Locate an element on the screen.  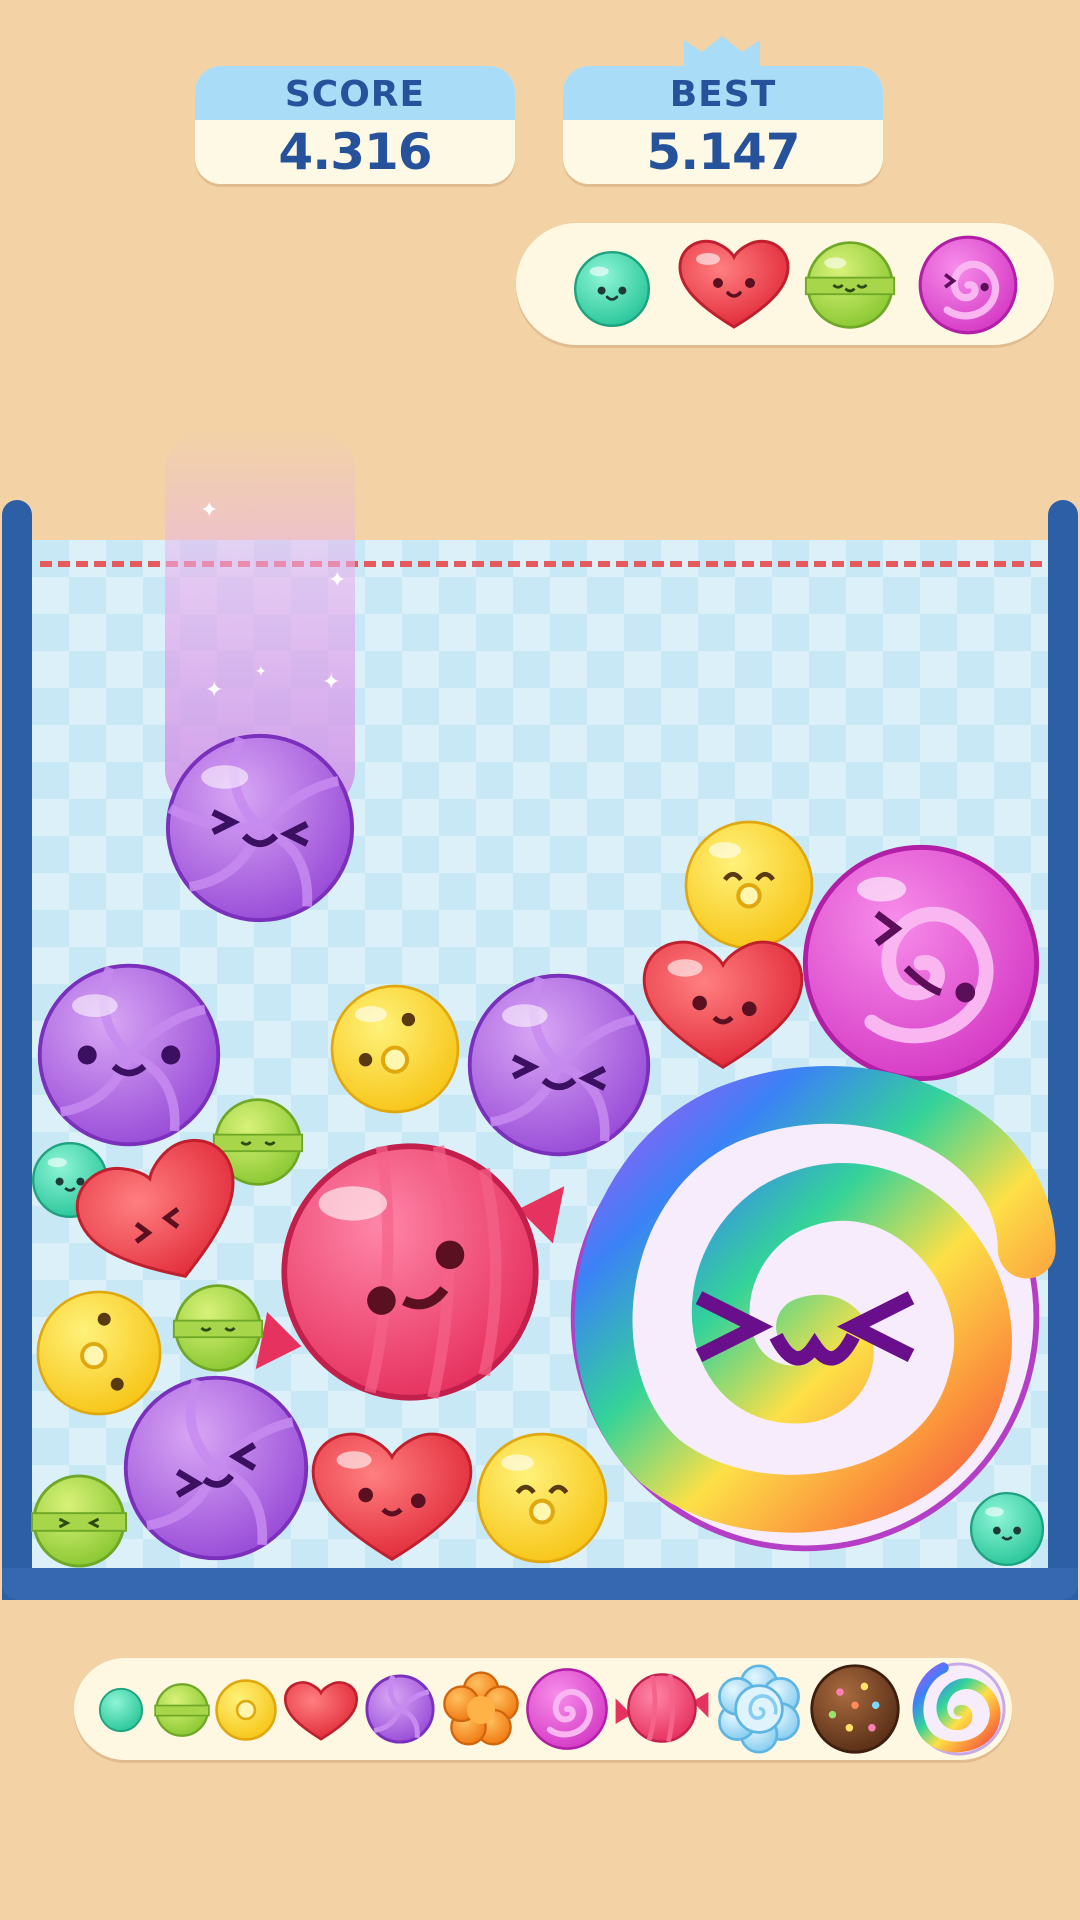
next-magenta-swirl-candy is located at coordinates (968, 285).